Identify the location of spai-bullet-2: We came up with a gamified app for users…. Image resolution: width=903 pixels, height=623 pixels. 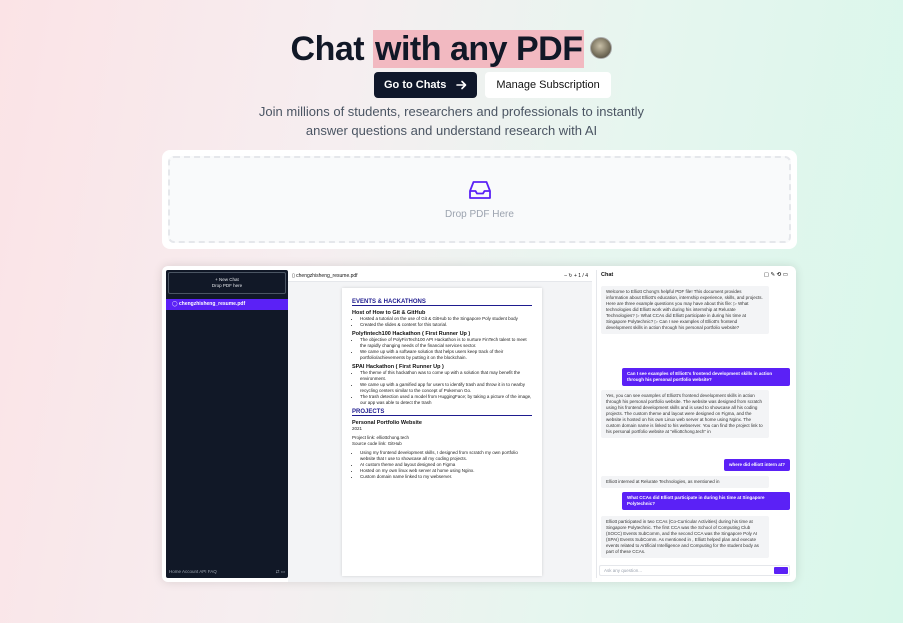
(446, 388).